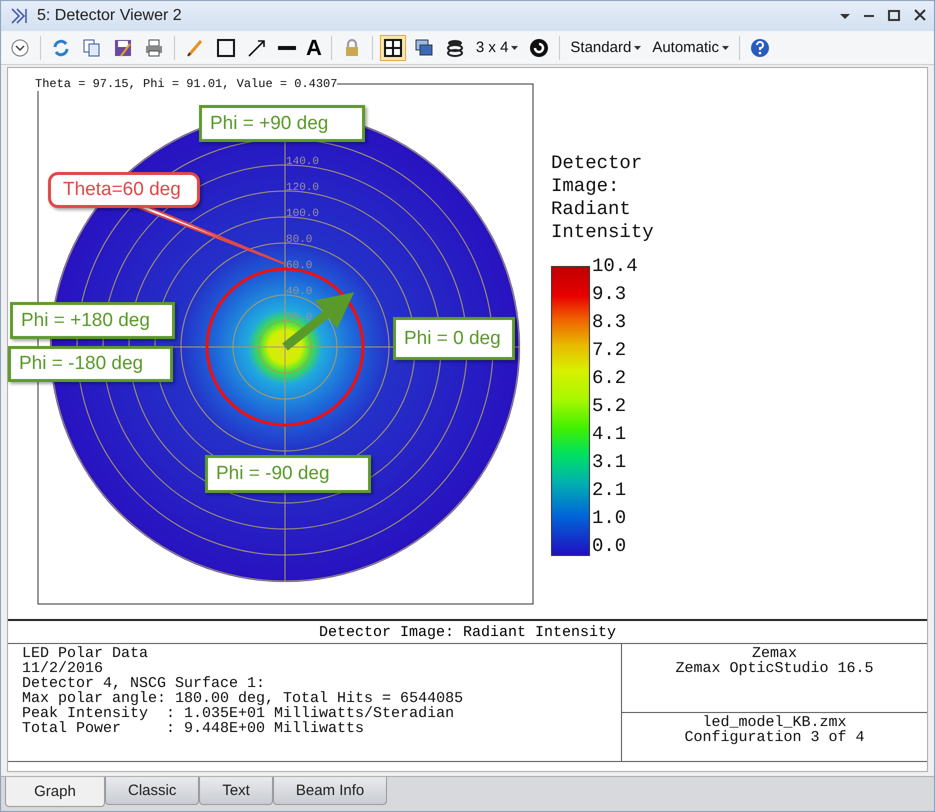 This screenshot has height=812, width=935. Describe the element at coordinates (869, 16) in the screenshot. I see `minimize-icon` at that location.